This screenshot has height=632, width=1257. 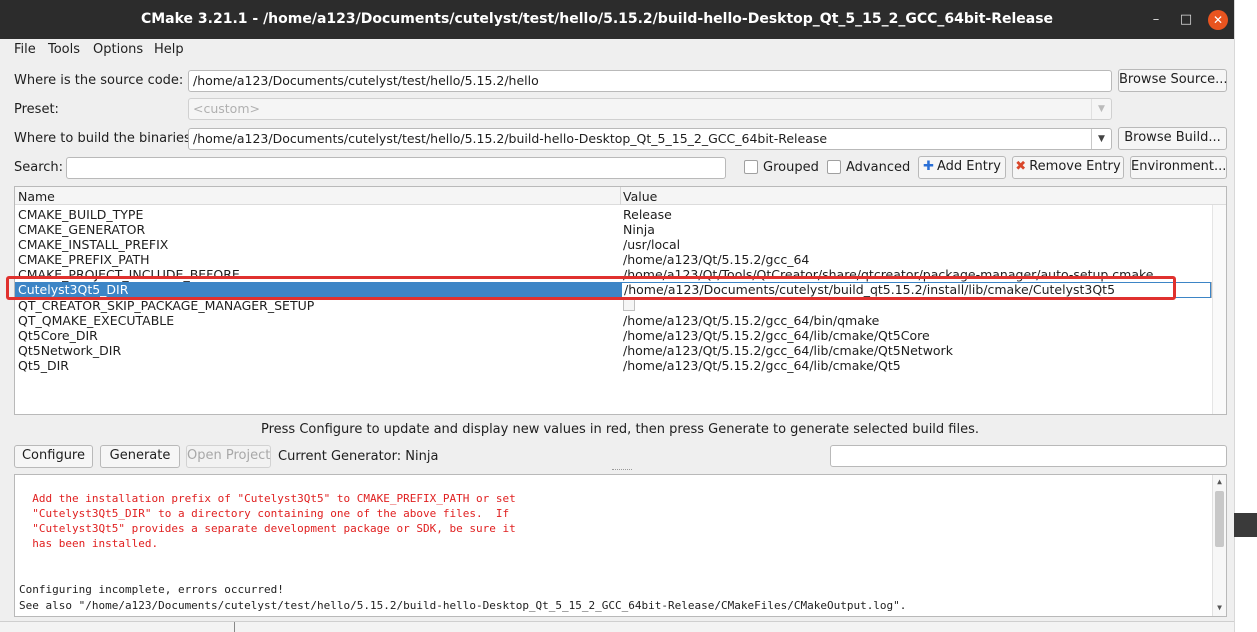 What do you see at coordinates (1075, 166) in the screenshot?
I see `remove-entry-label: Remove Entry` at bounding box center [1075, 166].